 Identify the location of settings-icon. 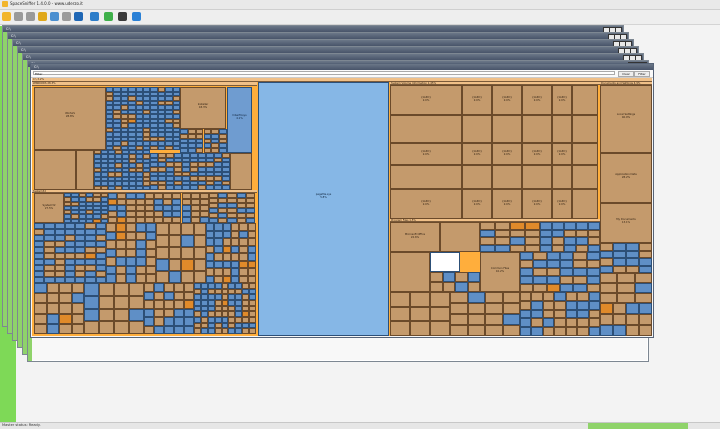
(122, 16).